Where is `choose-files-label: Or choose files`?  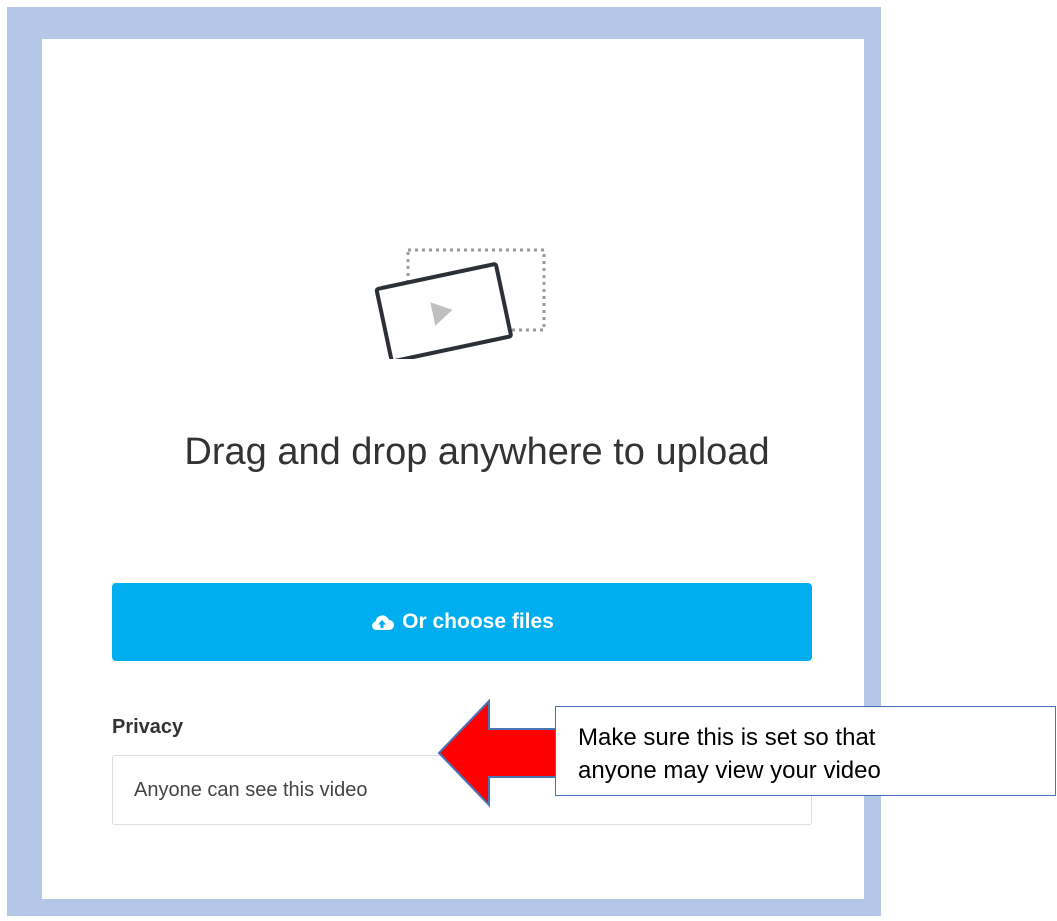
choose-files-label: Or choose files is located at coordinates (478, 621).